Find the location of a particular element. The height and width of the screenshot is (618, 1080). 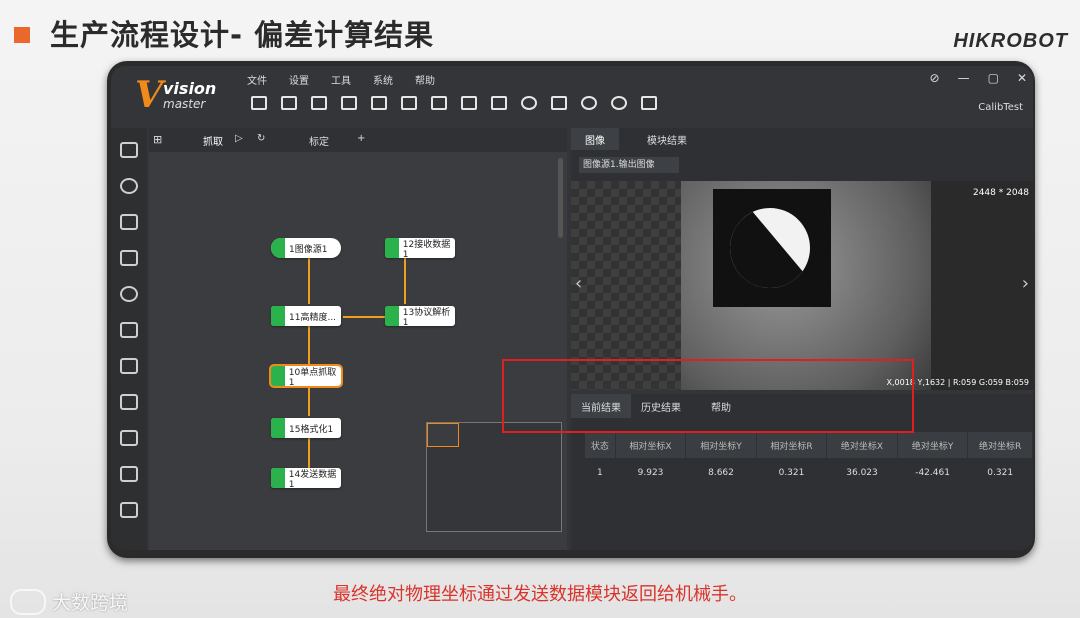

if-tool-icon is located at coordinates (129, 510).